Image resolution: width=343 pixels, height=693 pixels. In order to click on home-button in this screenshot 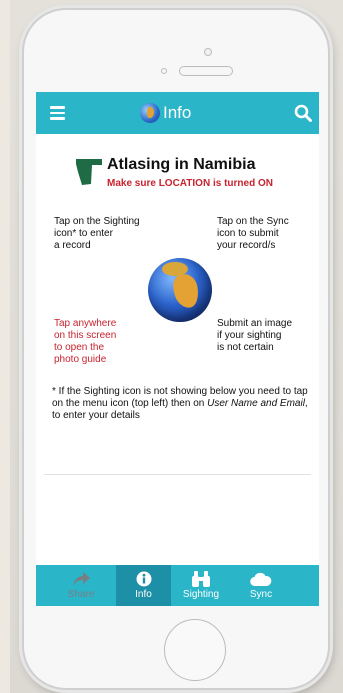, I will do `click(195, 650)`.